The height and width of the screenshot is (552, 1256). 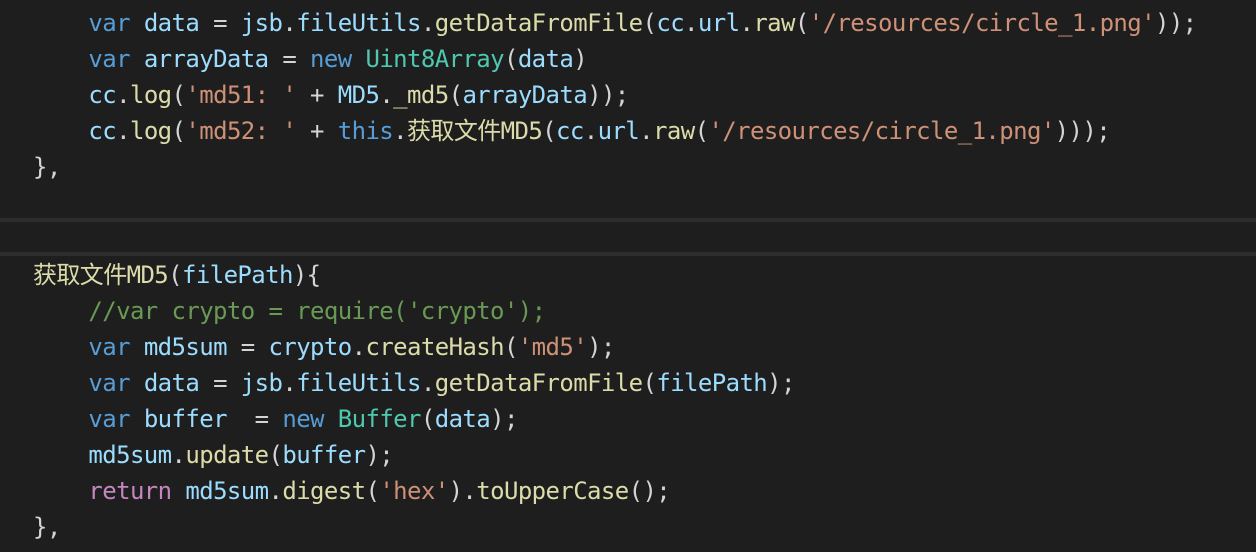 I want to click on code-line: 获取文件MD5(filePath){, so click(x=177, y=275).